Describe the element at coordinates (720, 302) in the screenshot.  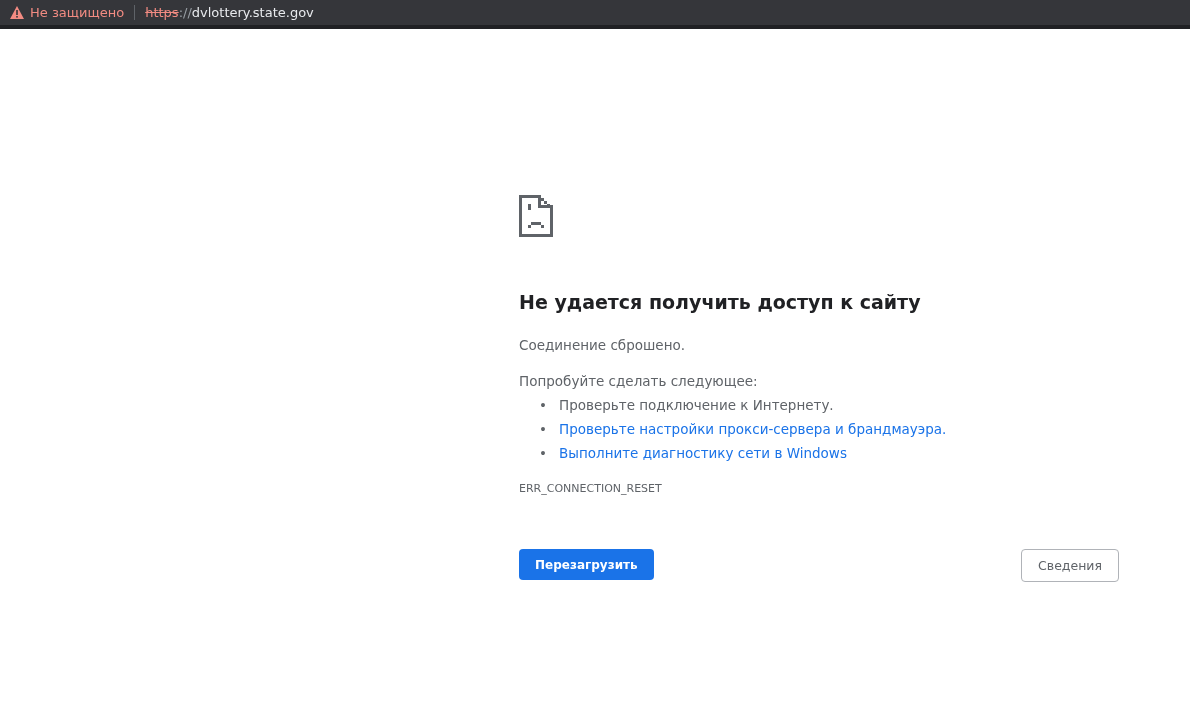
I see `error-title: Не удается получить доступ к сайту` at that location.